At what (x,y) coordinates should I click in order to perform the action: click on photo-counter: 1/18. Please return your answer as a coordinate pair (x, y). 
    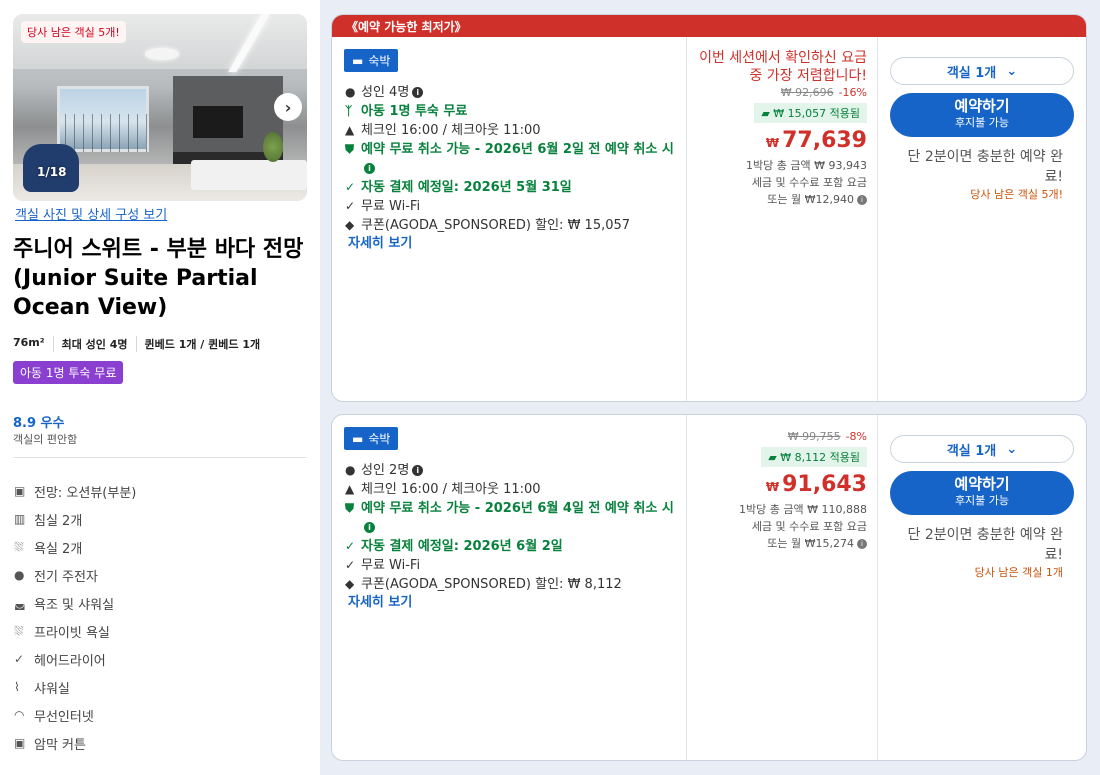
    Looking at the image, I should click on (52, 172).